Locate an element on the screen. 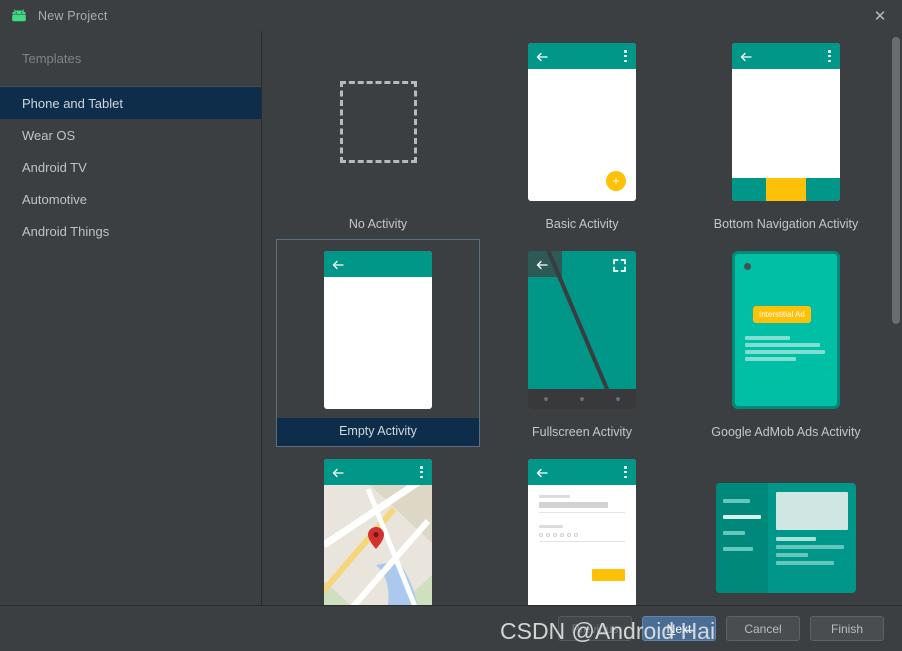 This screenshot has height=651, width=902. phone-mock: + is located at coordinates (582, 122).